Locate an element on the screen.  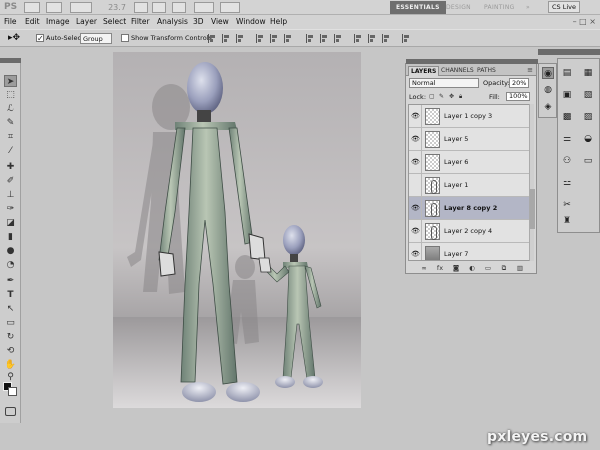
move-tool-icon: ➤ is located at coordinates (10, 81).